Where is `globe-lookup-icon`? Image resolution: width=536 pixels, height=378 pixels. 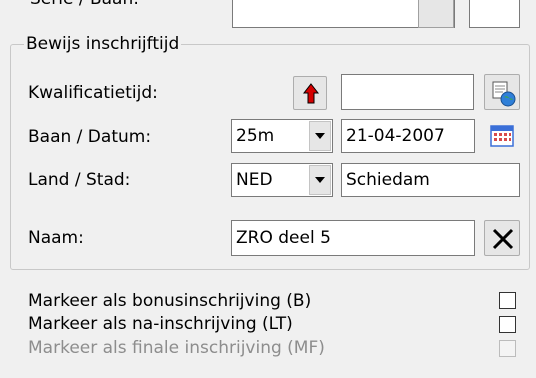
globe-lookup-icon is located at coordinates (504, 94).